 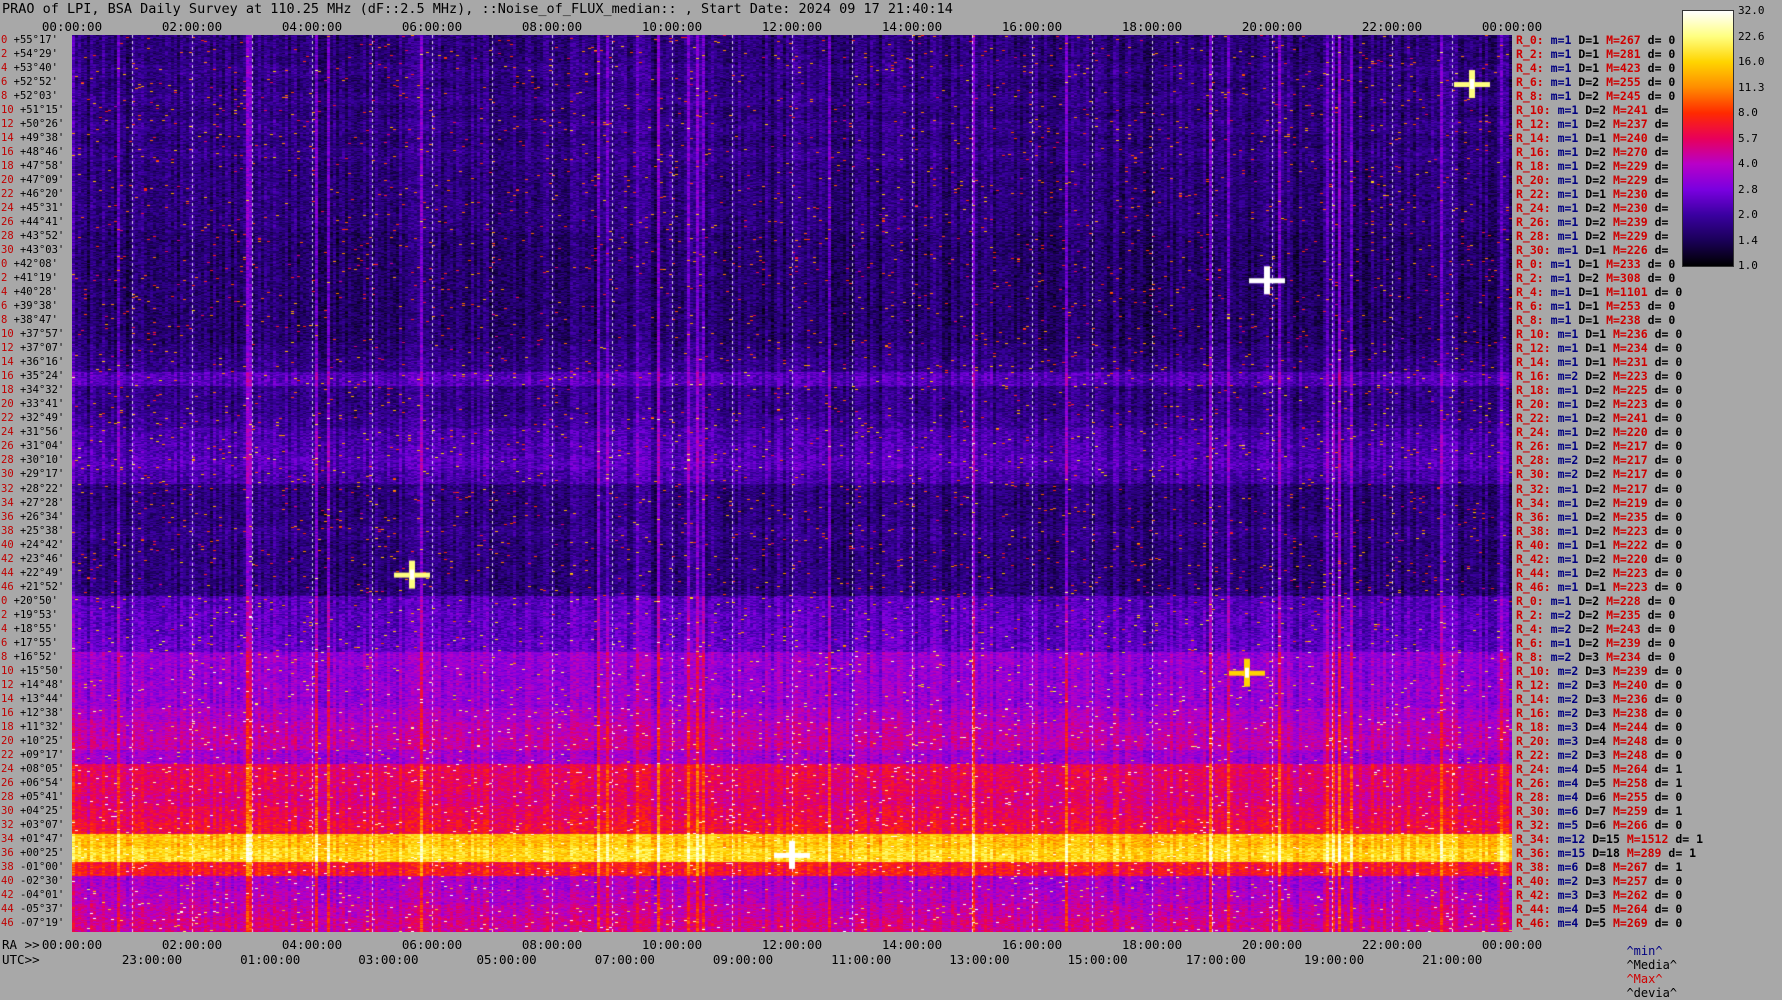 I want to click on stat-row: R_26: m=1 D=2 M=217 d= 0, so click(x=1599, y=446).